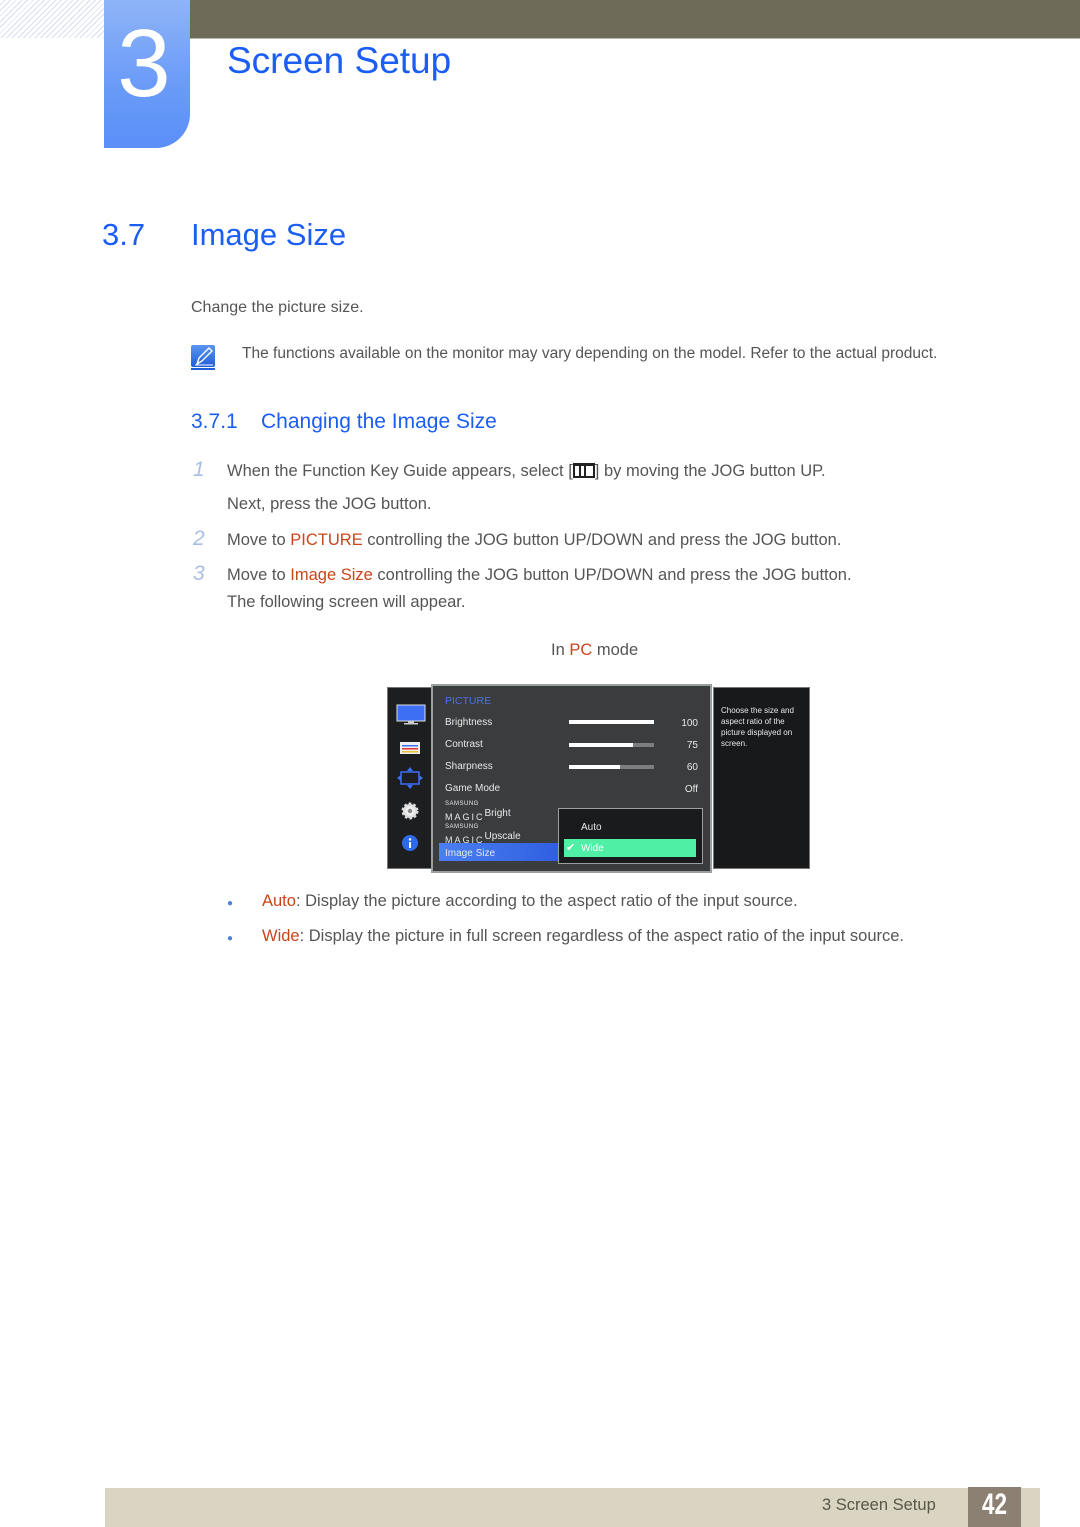 The width and height of the screenshot is (1080, 1527). What do you see at coordinates (199, 573) in the screenshot?
I see `step-number: 3` at bounding box center [199, 573].